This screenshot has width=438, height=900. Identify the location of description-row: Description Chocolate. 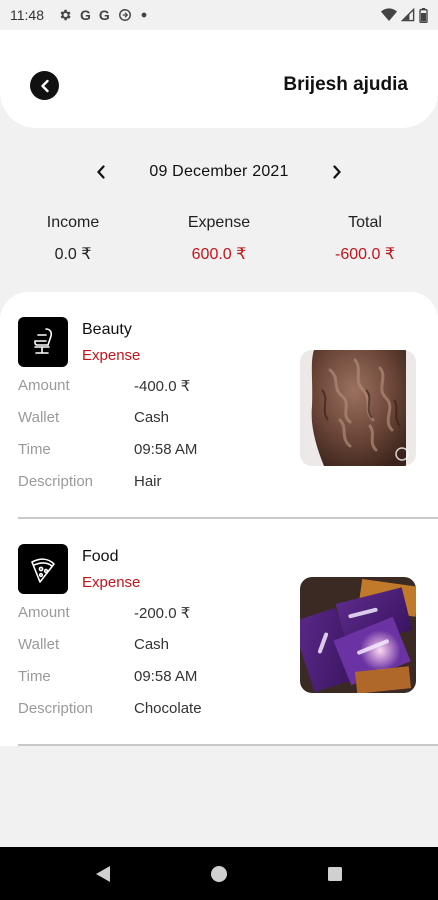
(158, 708).